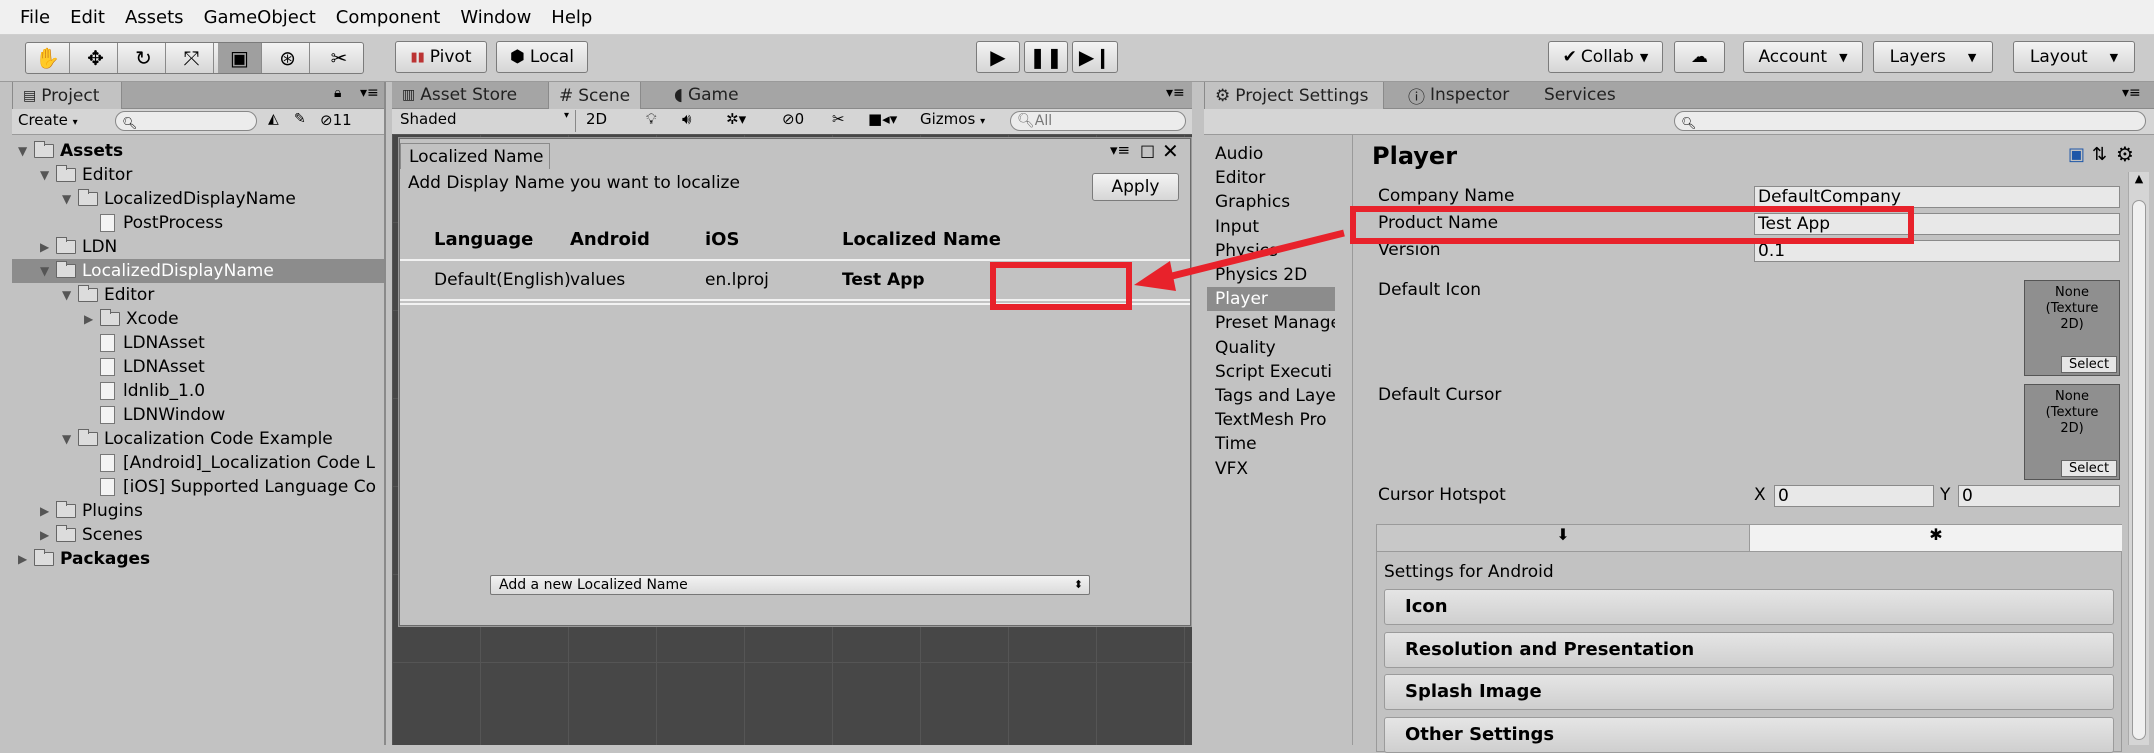  I want to click on play-button: ▶, so click(998, 57).